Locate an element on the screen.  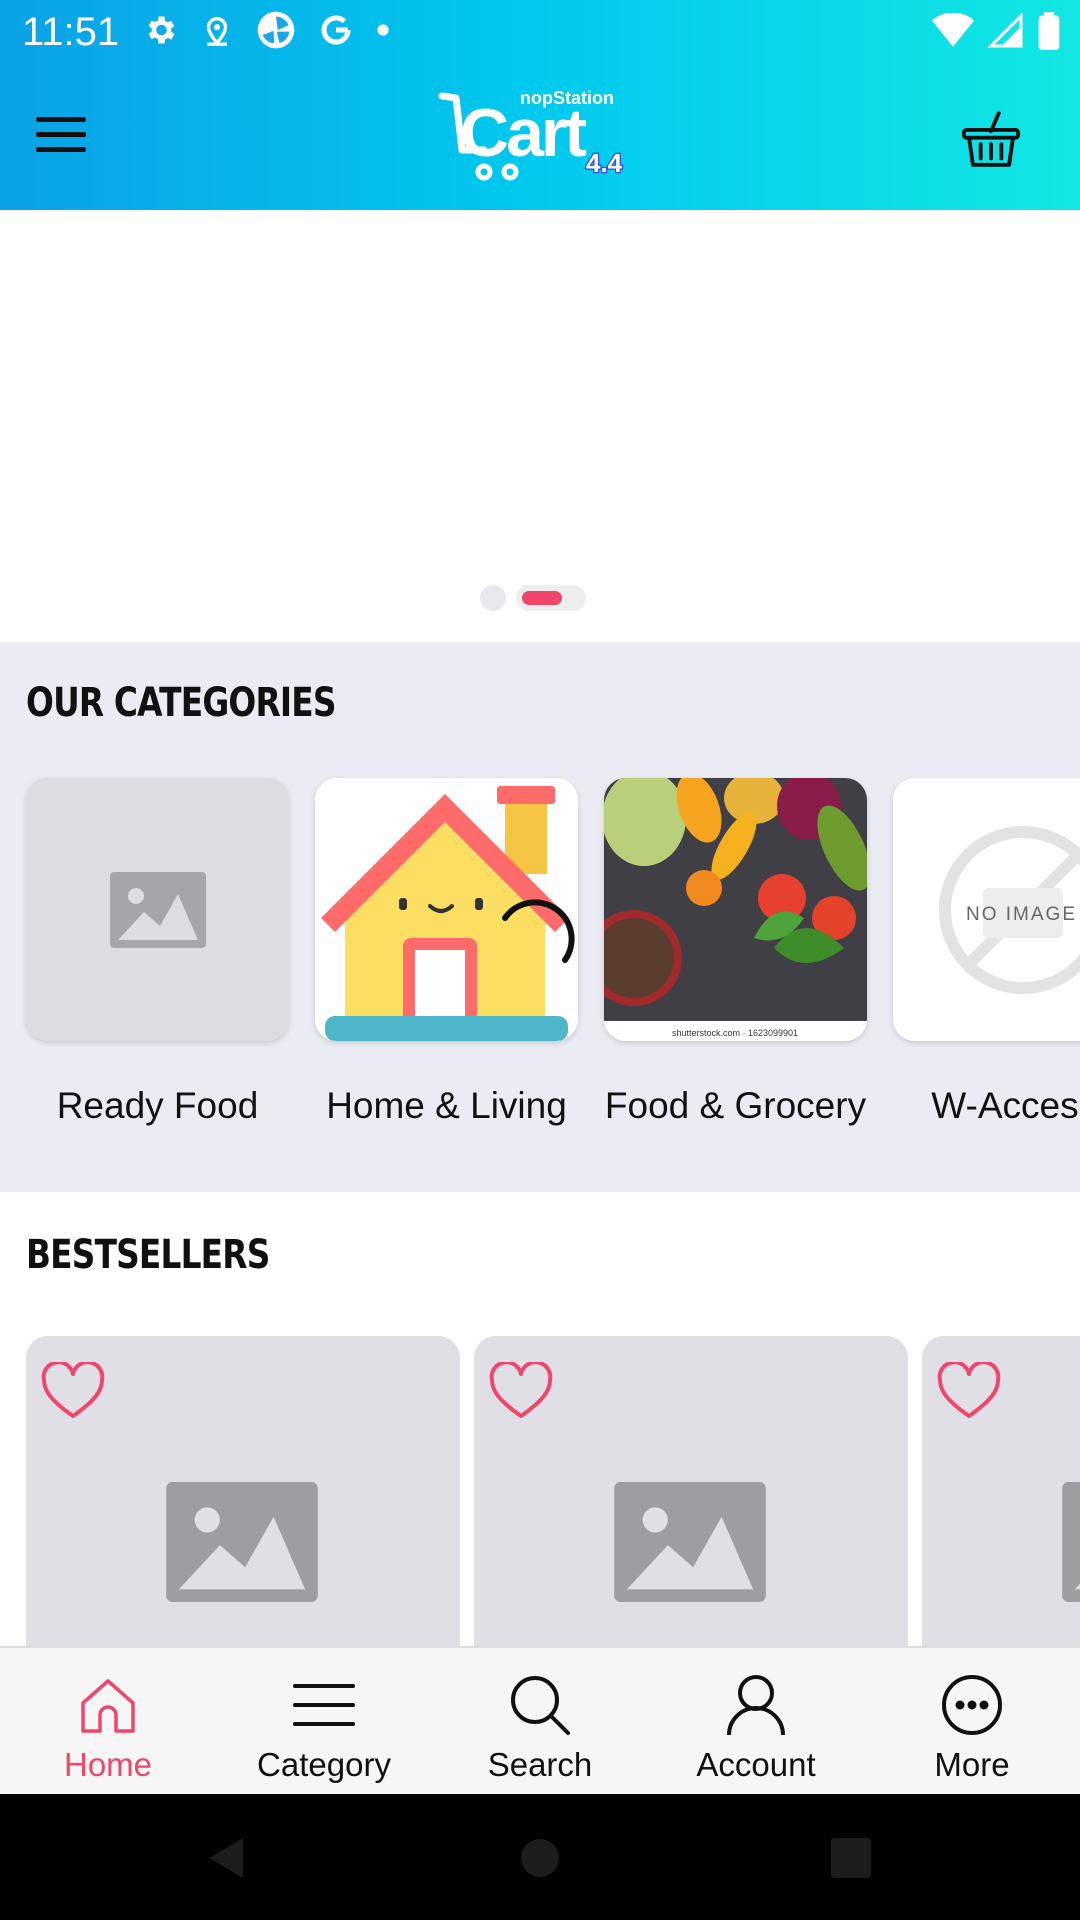
home-circle-icon is located at coordinates (540, 1858).